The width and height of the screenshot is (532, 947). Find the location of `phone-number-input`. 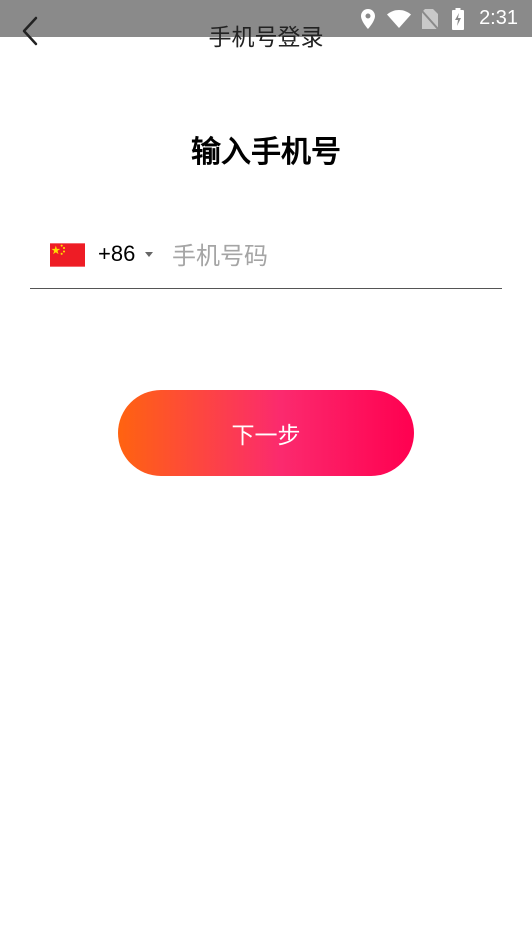

phone-number-input is located at coordinates (332, 256).